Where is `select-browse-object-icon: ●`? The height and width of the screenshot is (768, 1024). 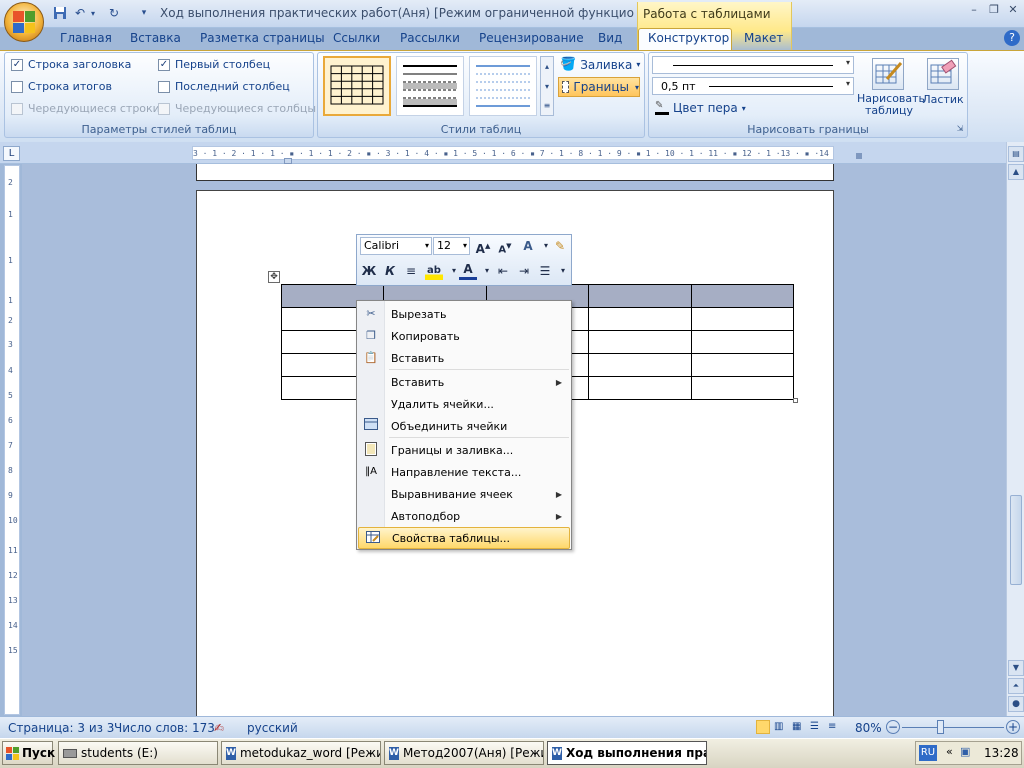
select-browse-object-icon: ● is located at coordinates (1016, 704).